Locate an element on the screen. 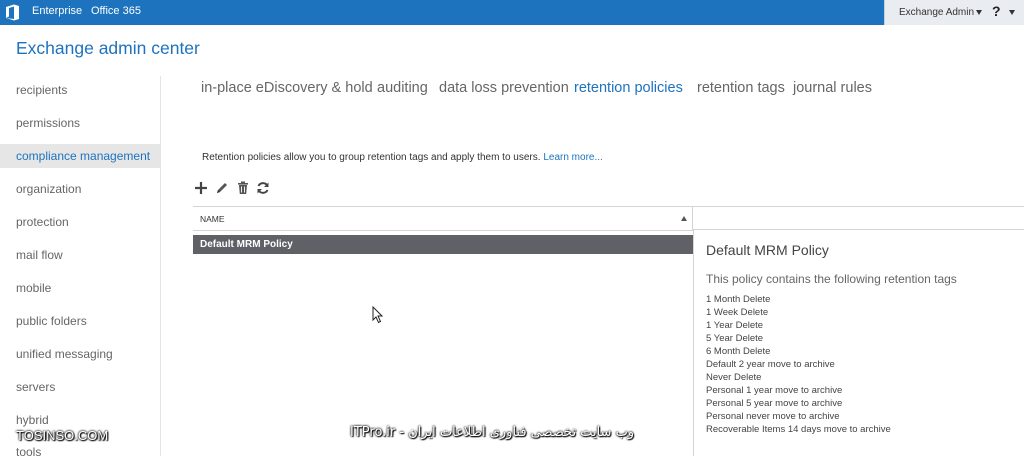  top-bar: Enterprise Office 365 Exchange Admin ? is located at coordinates (512, 12).